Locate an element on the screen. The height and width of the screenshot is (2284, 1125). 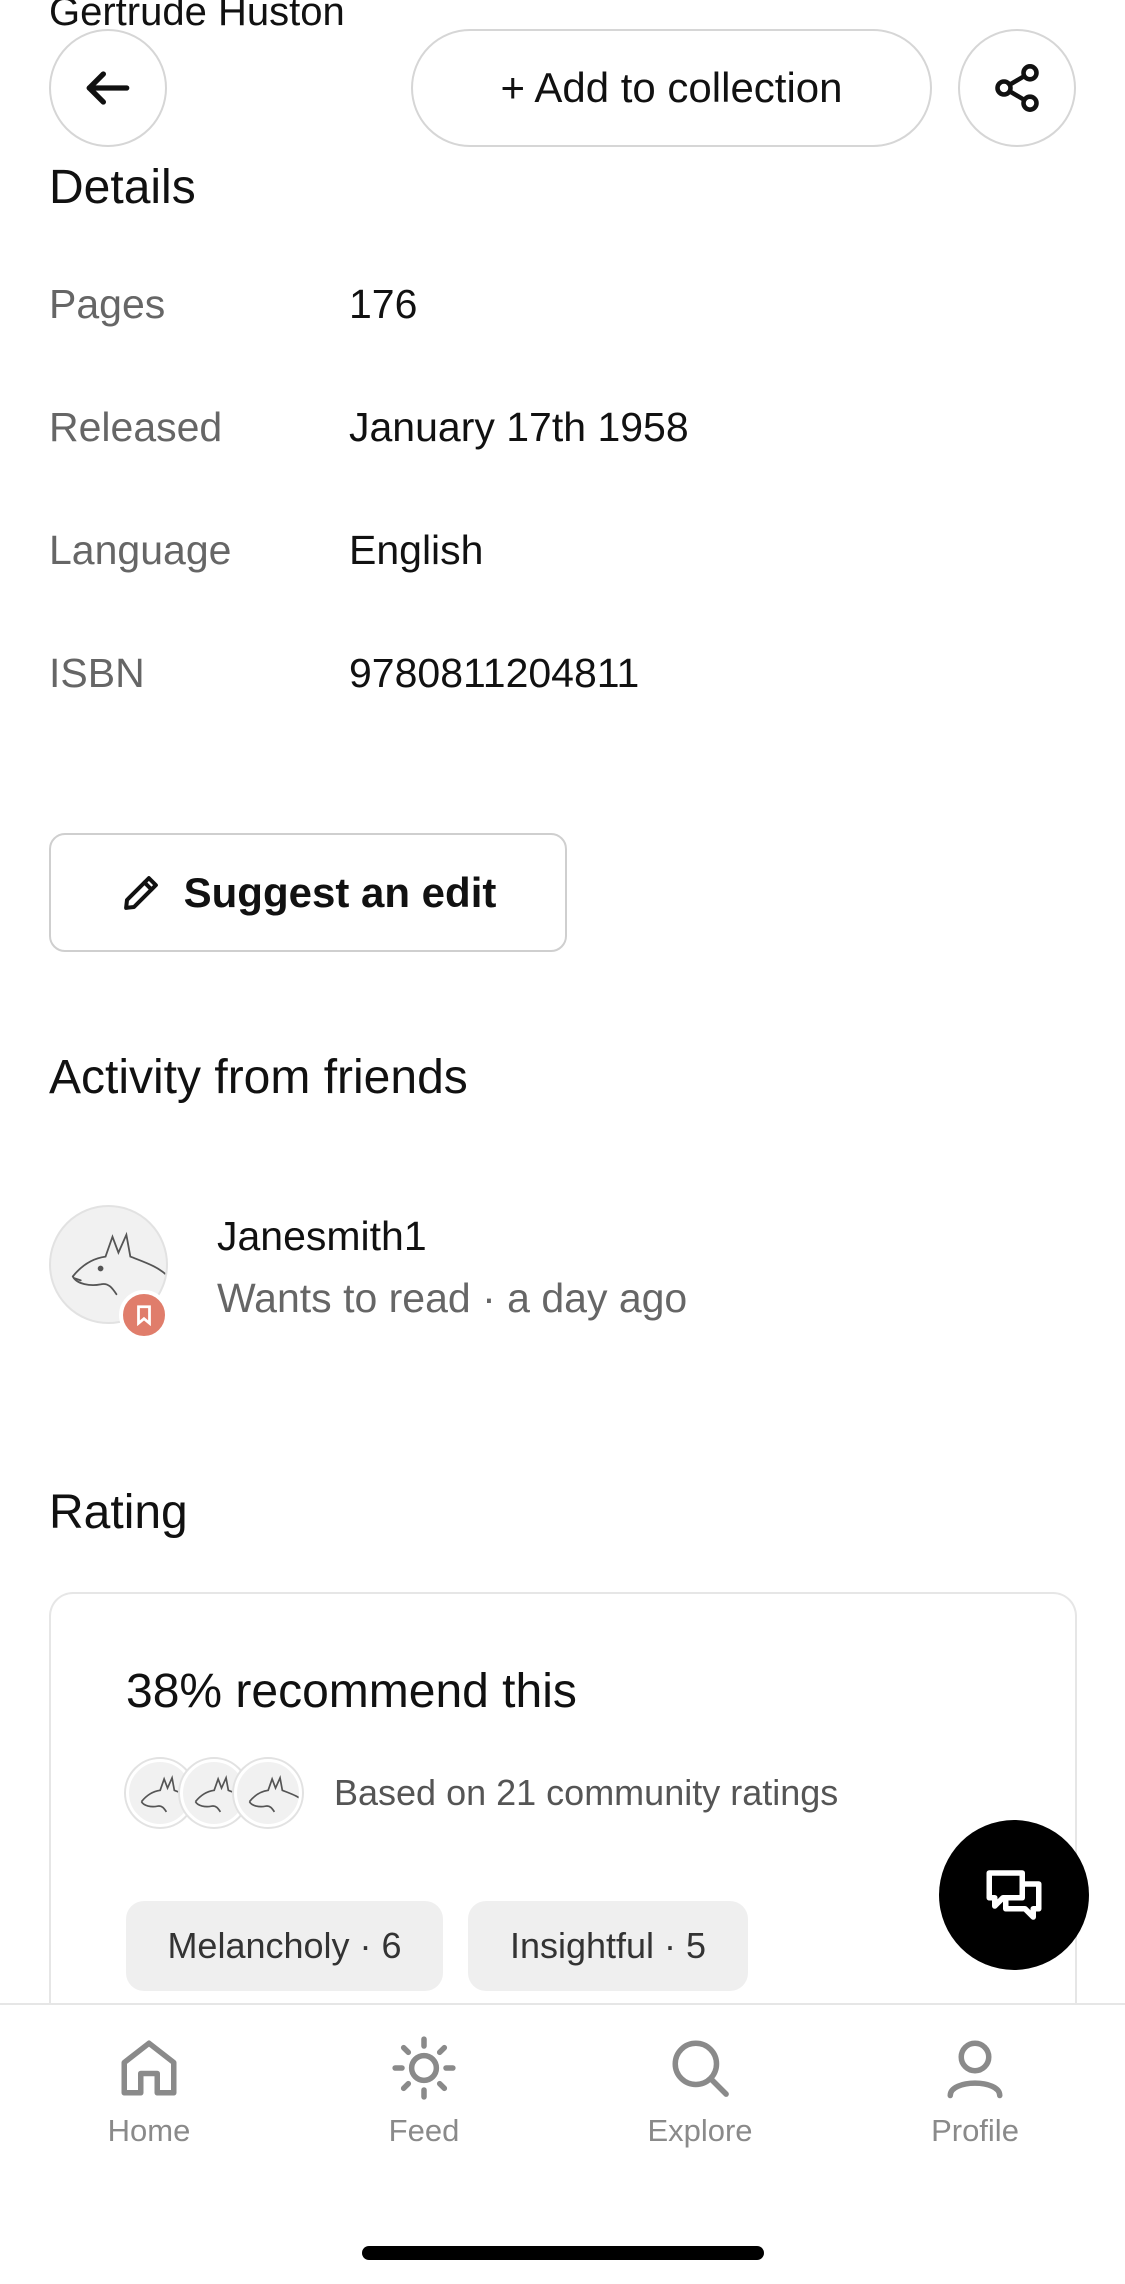
person-icon is located at coordinates (975, 2069).